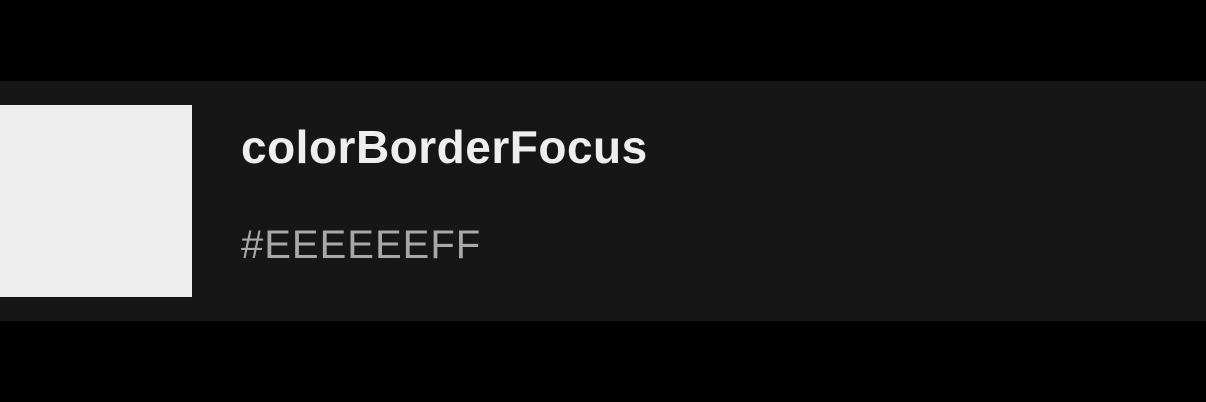 The width and height of the screenshot is (1206, 402). I want to click on token-value: #EEEEEEFF, so click(361, 245).